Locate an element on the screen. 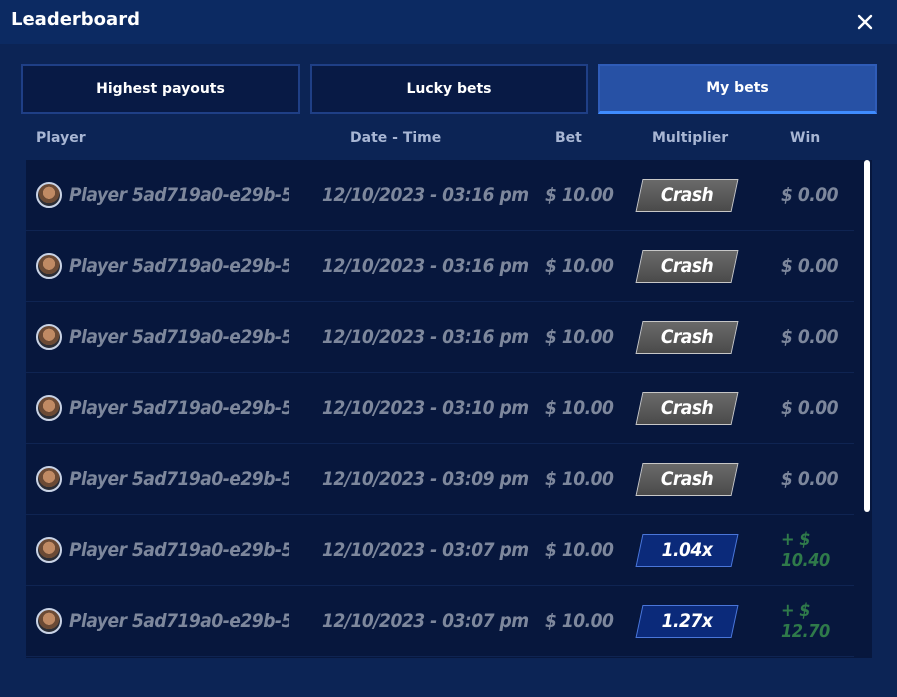 This screenshot has height=697, width=897. bet-date-time: 12/10/2023 - 03:09 pm is located at coordinates (425, 479).